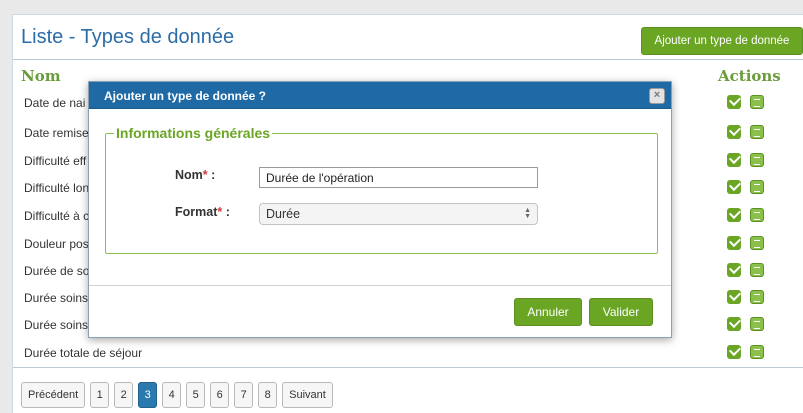  Describe the element at coordinates (398, 214) in the screenshot. I see `format-select: Durée ▲ ▼` at that location.